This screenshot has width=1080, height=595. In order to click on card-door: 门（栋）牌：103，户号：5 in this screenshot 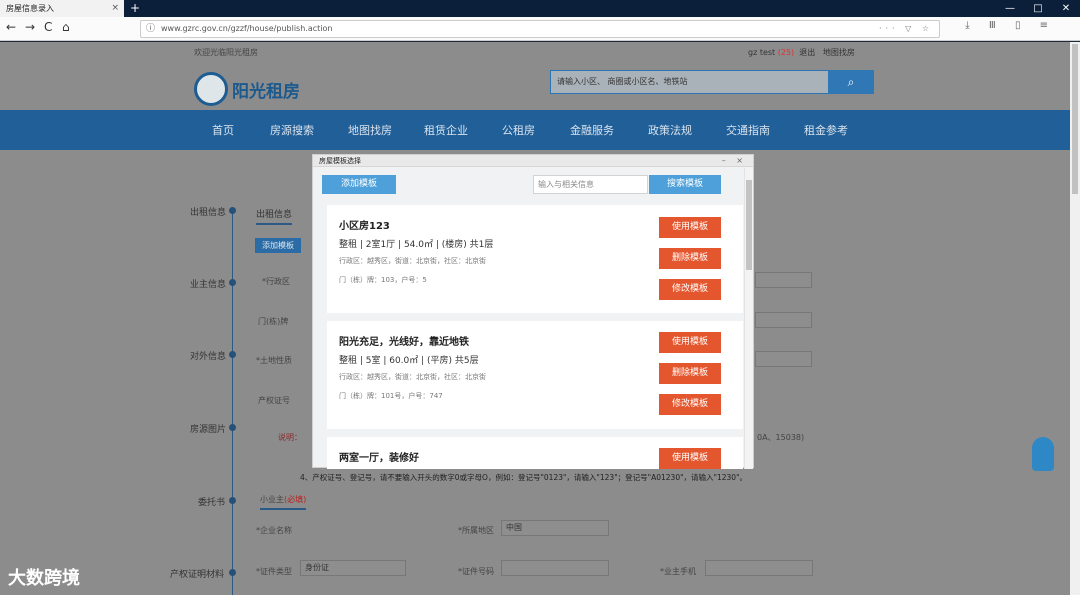, I will do `click(383, 280)`.